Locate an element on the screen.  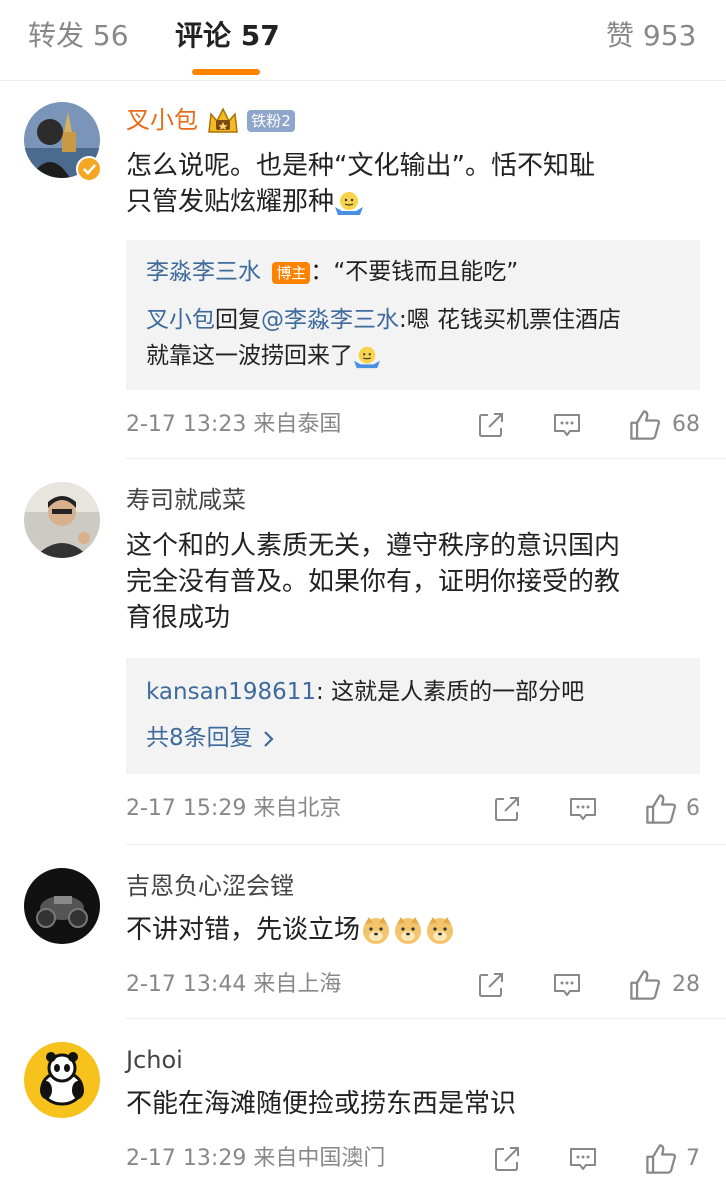
comment-text-line: 只管发贴炫耀那种 is located at coordinates (416, 202).